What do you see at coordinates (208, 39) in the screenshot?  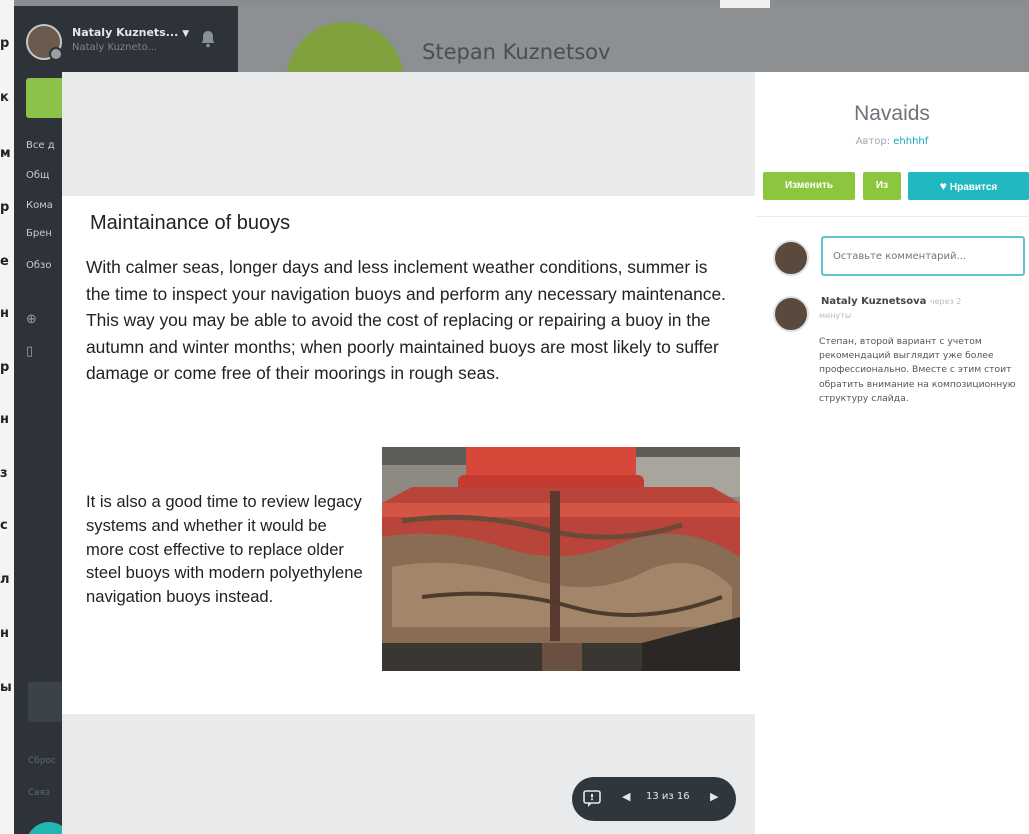 I see `bell-icon` at bounding box center [208, 39].